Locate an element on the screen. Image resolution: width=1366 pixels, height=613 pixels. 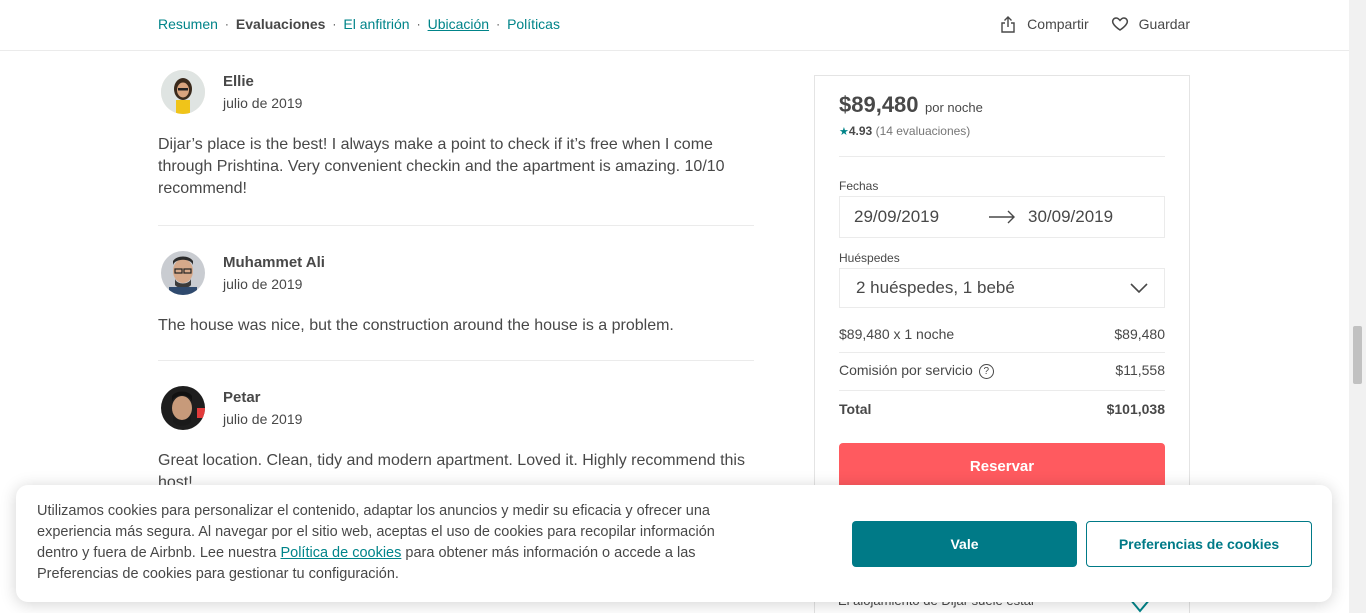
nightly-line-value: $89,480 is located at coordinates (1139, 334).